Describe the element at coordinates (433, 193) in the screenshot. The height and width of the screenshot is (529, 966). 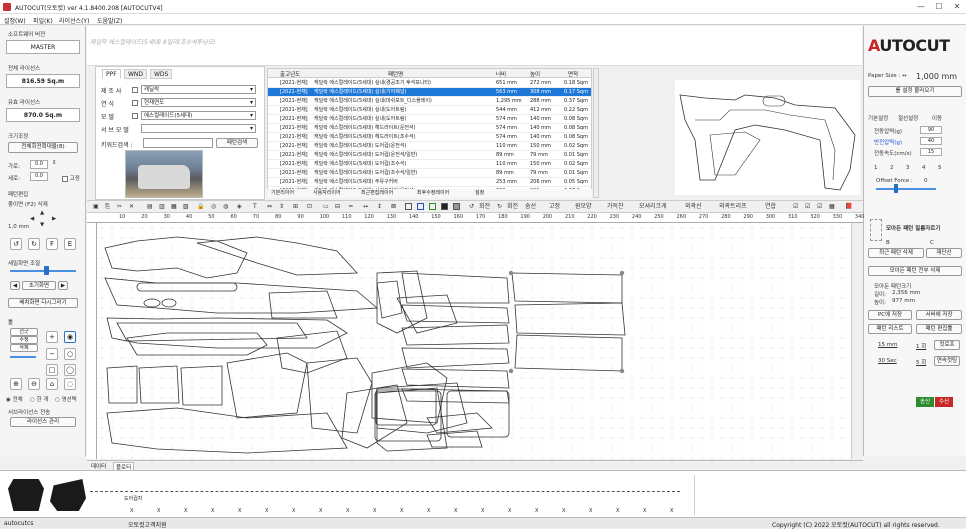
I see `layer-tab-final: 최후수정레이어` at that location.